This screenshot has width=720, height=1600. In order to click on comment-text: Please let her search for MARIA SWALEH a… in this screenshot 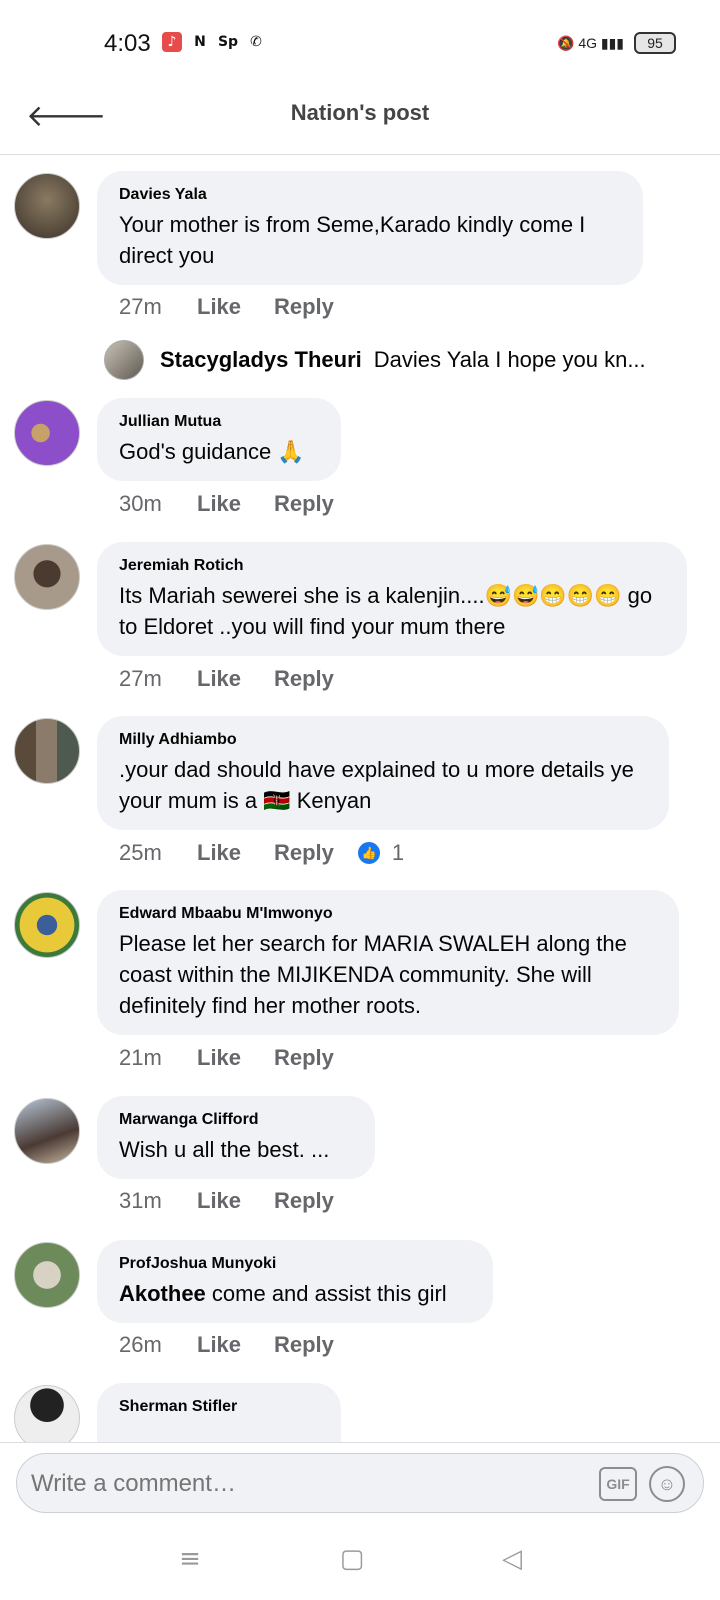, I will do `click(373, 974)`.